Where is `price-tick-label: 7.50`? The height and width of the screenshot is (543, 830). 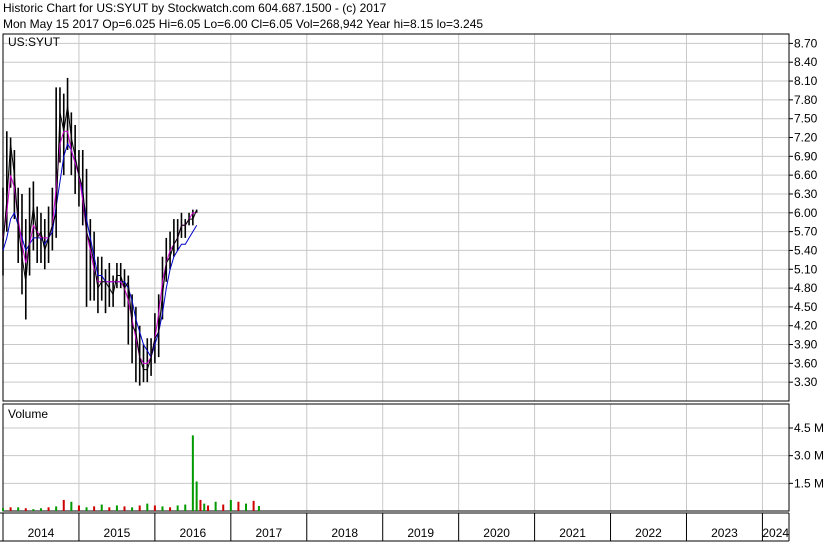 price-tick-label: 7.50 is located at coordinates (806, 119).